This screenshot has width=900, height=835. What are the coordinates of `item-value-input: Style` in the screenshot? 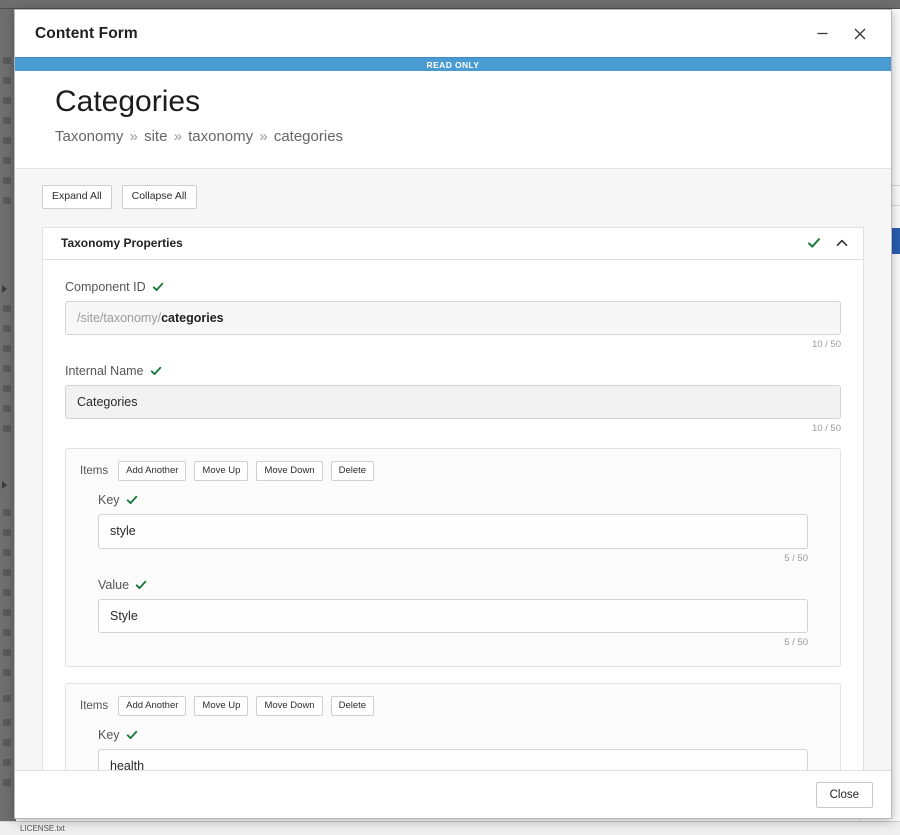 It's located at (453, 615).